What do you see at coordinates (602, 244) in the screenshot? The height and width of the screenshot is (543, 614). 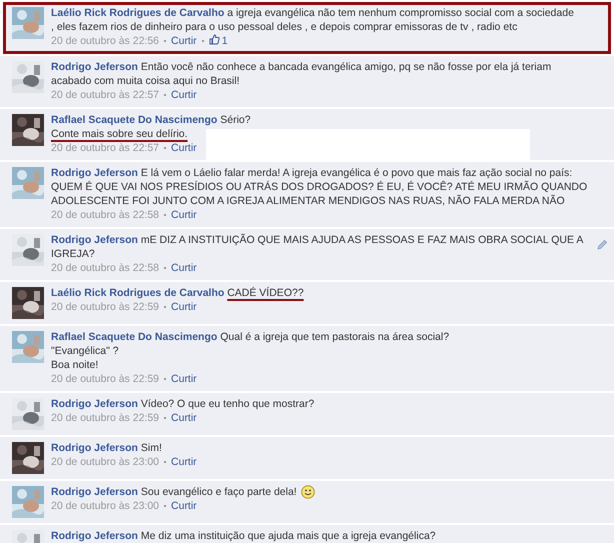 I see `pencil-icon` at bounding box center [602, 244].